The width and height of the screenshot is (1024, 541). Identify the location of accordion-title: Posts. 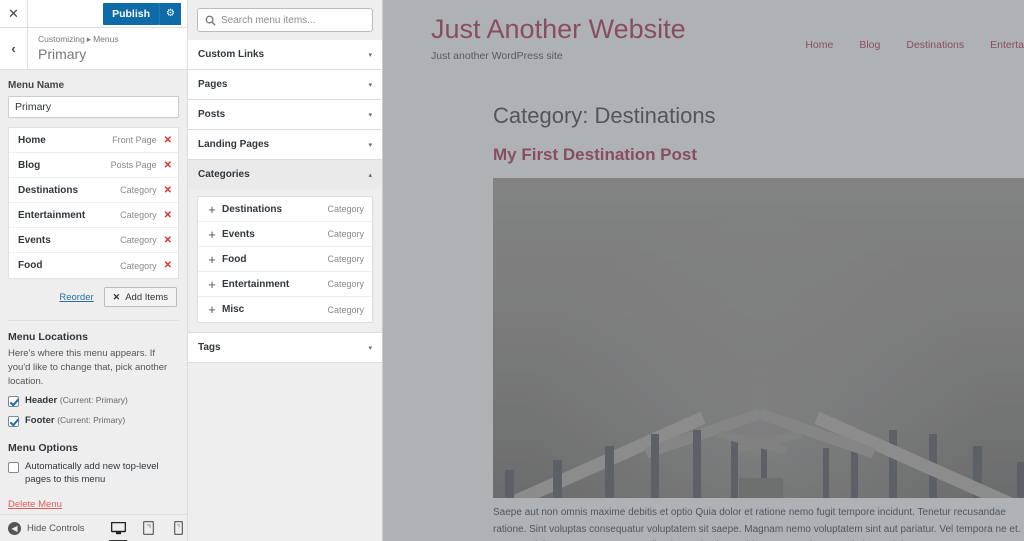
(212, 114).